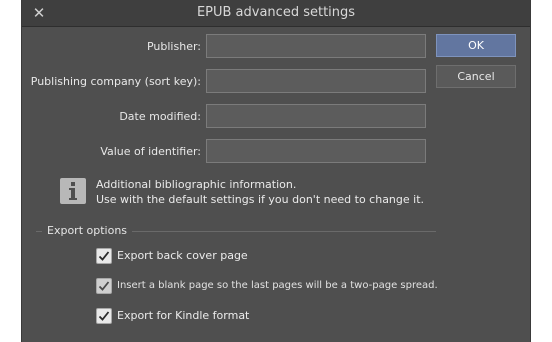 The width and height of the screenshot is (552, 342). Describe the element at coordinates (87, 230) in the screenshot. I see `export-options-heading: Export options` at that location.